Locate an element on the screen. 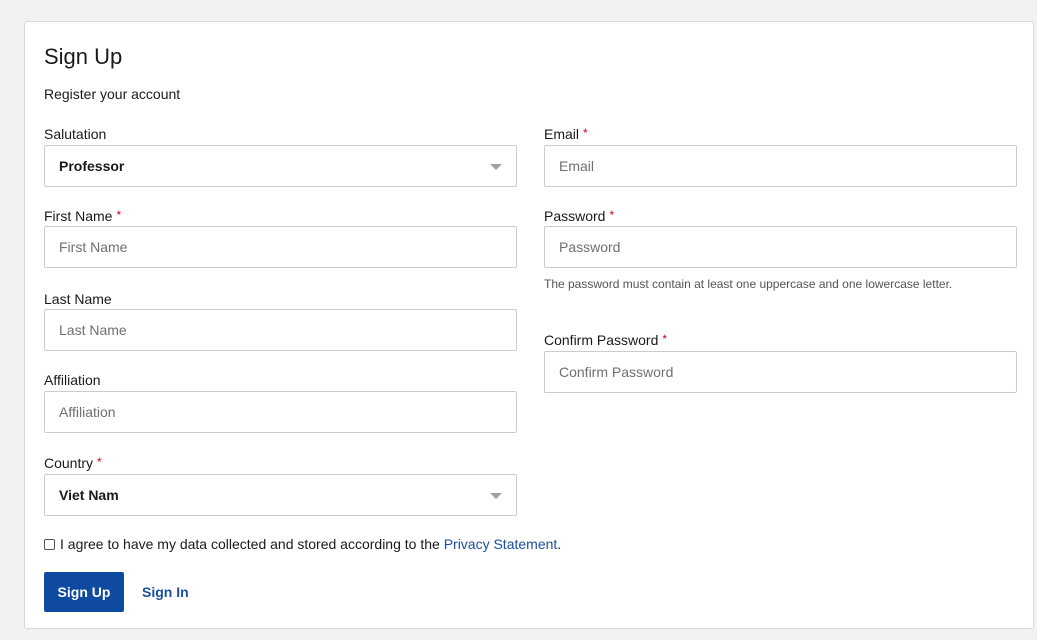  country-label-text: Country is located at coordinates (69, 463).